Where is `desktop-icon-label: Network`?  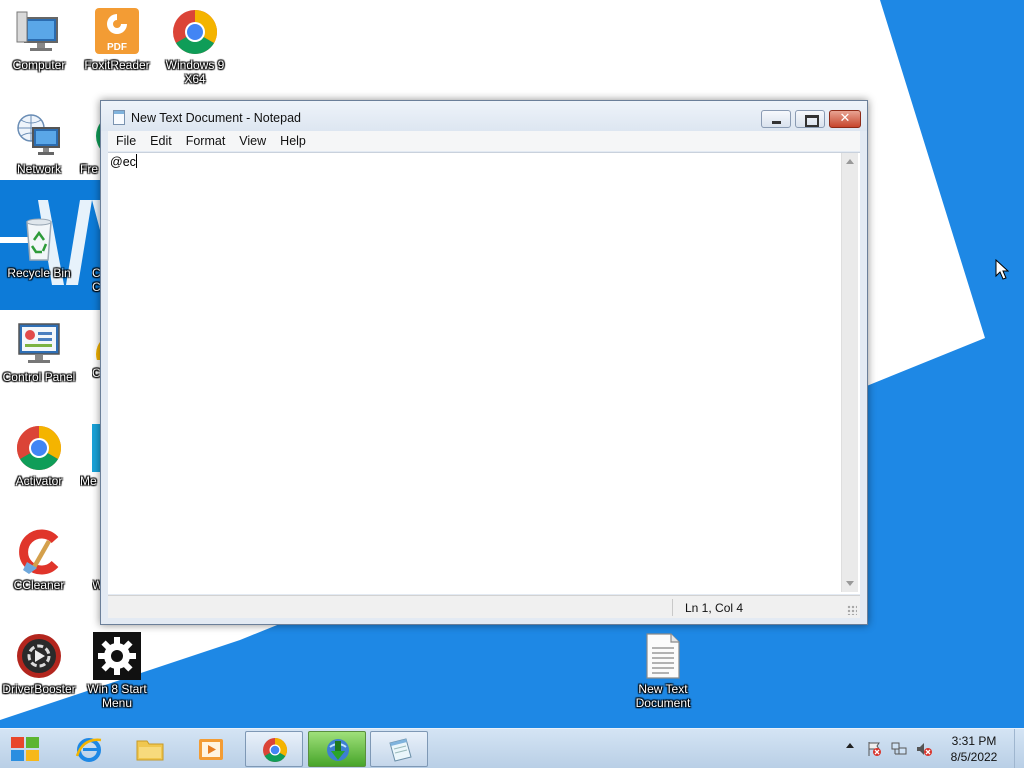
desktop-icon-label: Network is located at coordinates (38, 169).